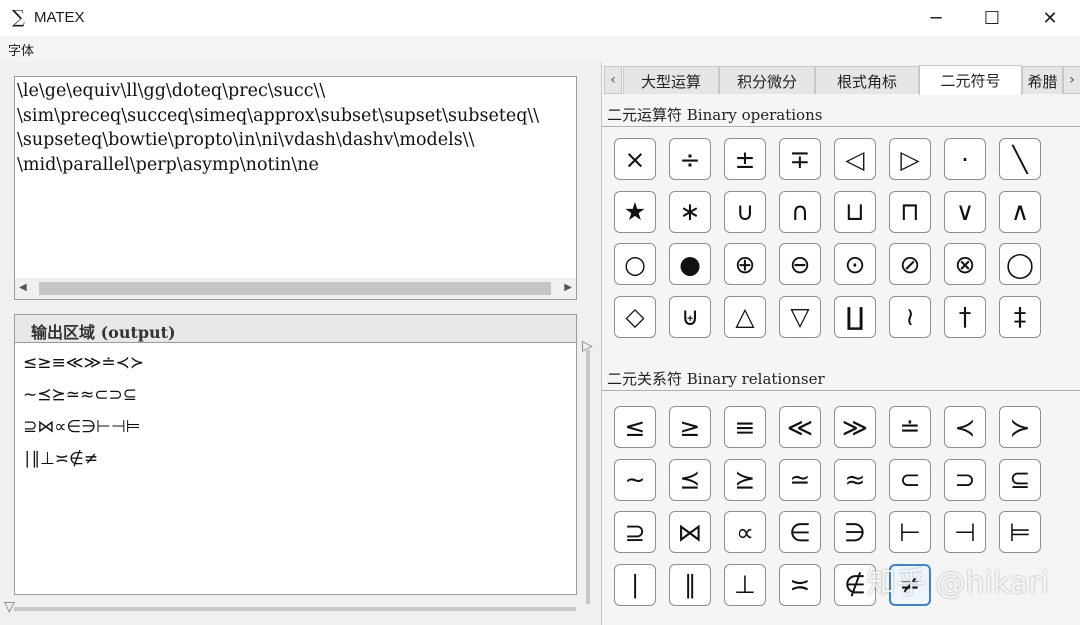  What do you see at coordinates (23, 287) in the screenshot?
I see `scroll-left-arrow-icon: ◀` at bounding box center [23, 287].